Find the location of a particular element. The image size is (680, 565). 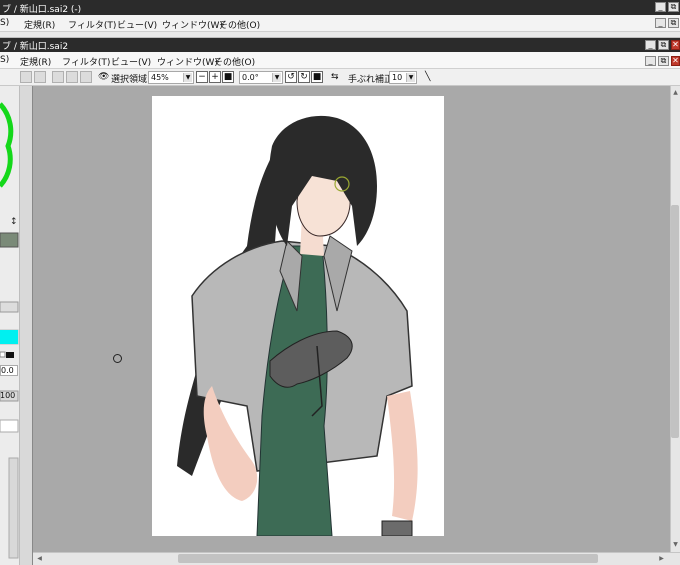

rotation-select: 0.0° ▼ is located at coordinates (261, 77).